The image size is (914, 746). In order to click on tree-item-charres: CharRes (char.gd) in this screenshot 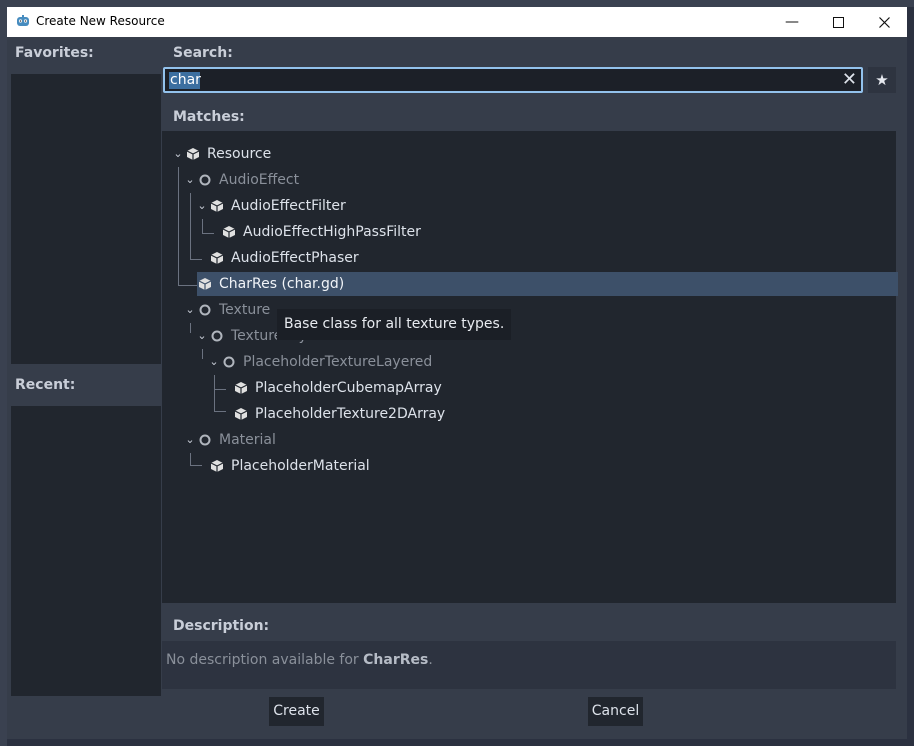, I will do `click(547, 284)`.